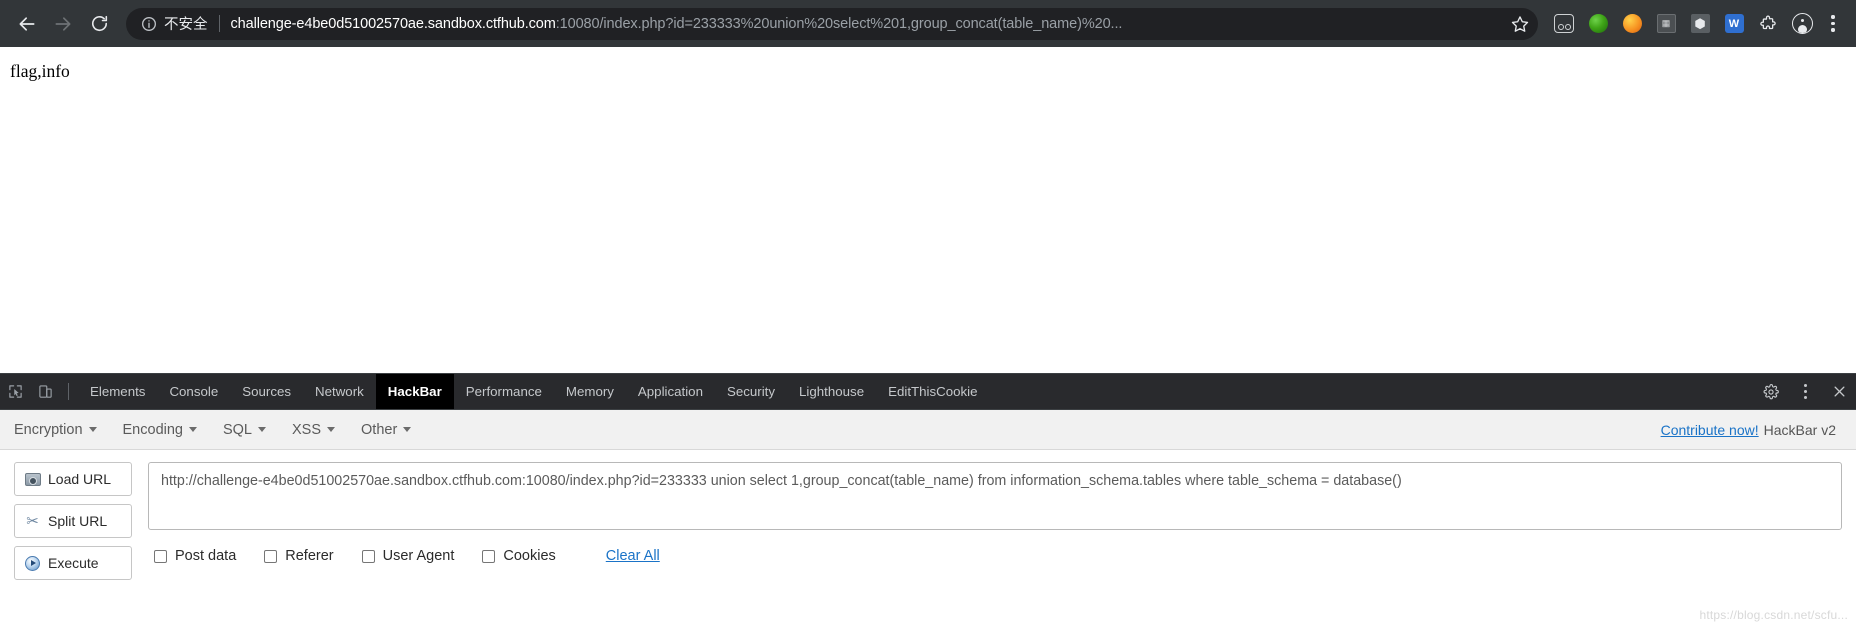 The width and height of the screenshot is (1856, 632). I want to click on reload-button, so click(99, 24).